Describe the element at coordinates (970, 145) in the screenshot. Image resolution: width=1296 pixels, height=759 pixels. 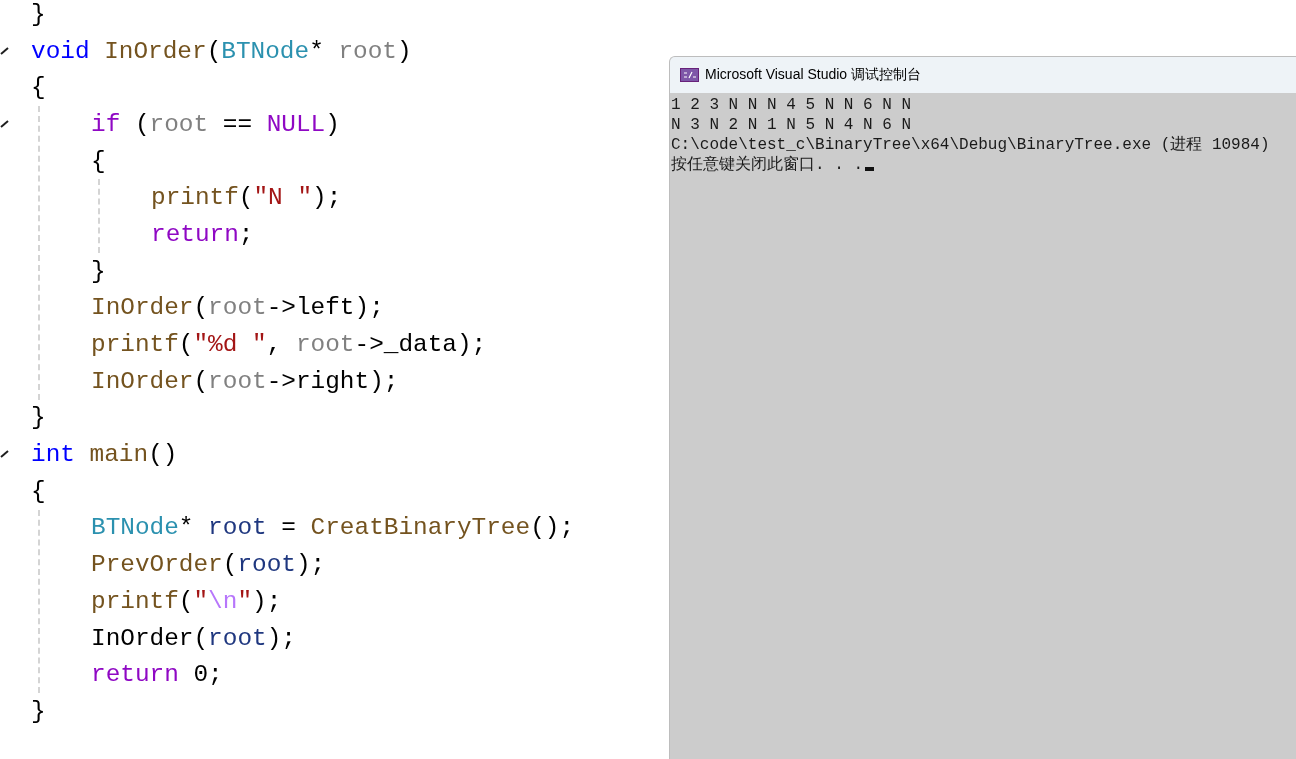
I see `console-output: C:\code\test_c\BinaryTree\x64\Debug\BinaryTree.exe (进程 10984)` at that location.